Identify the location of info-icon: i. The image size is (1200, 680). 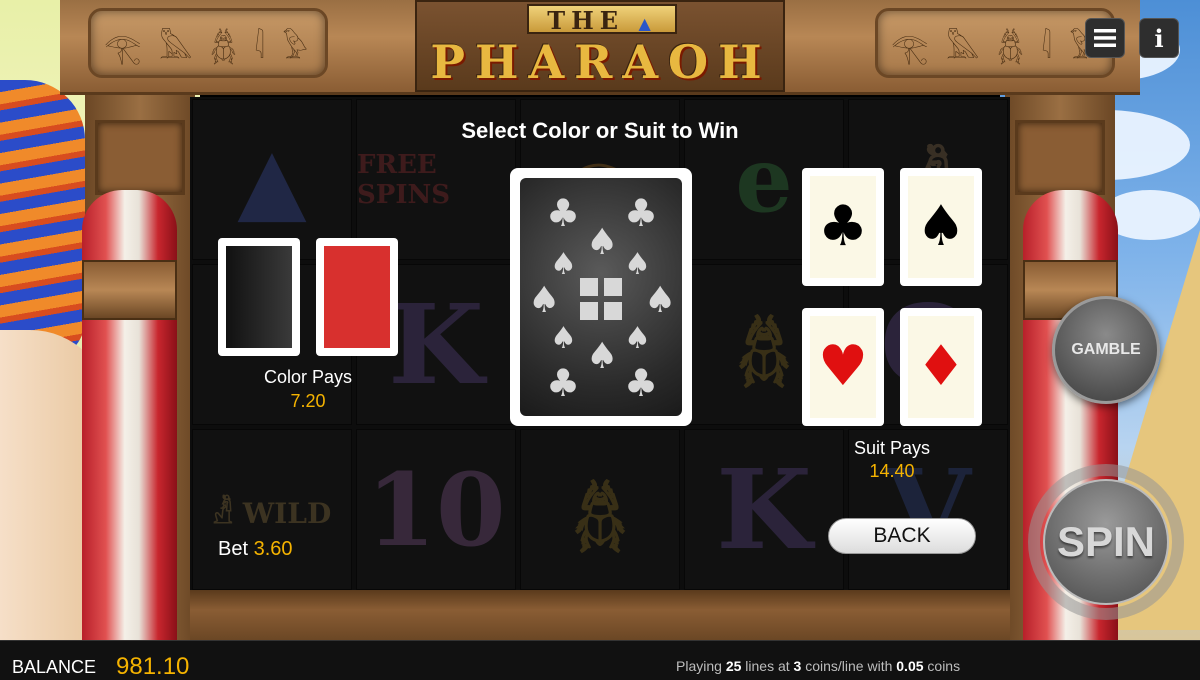
(1159, 38).